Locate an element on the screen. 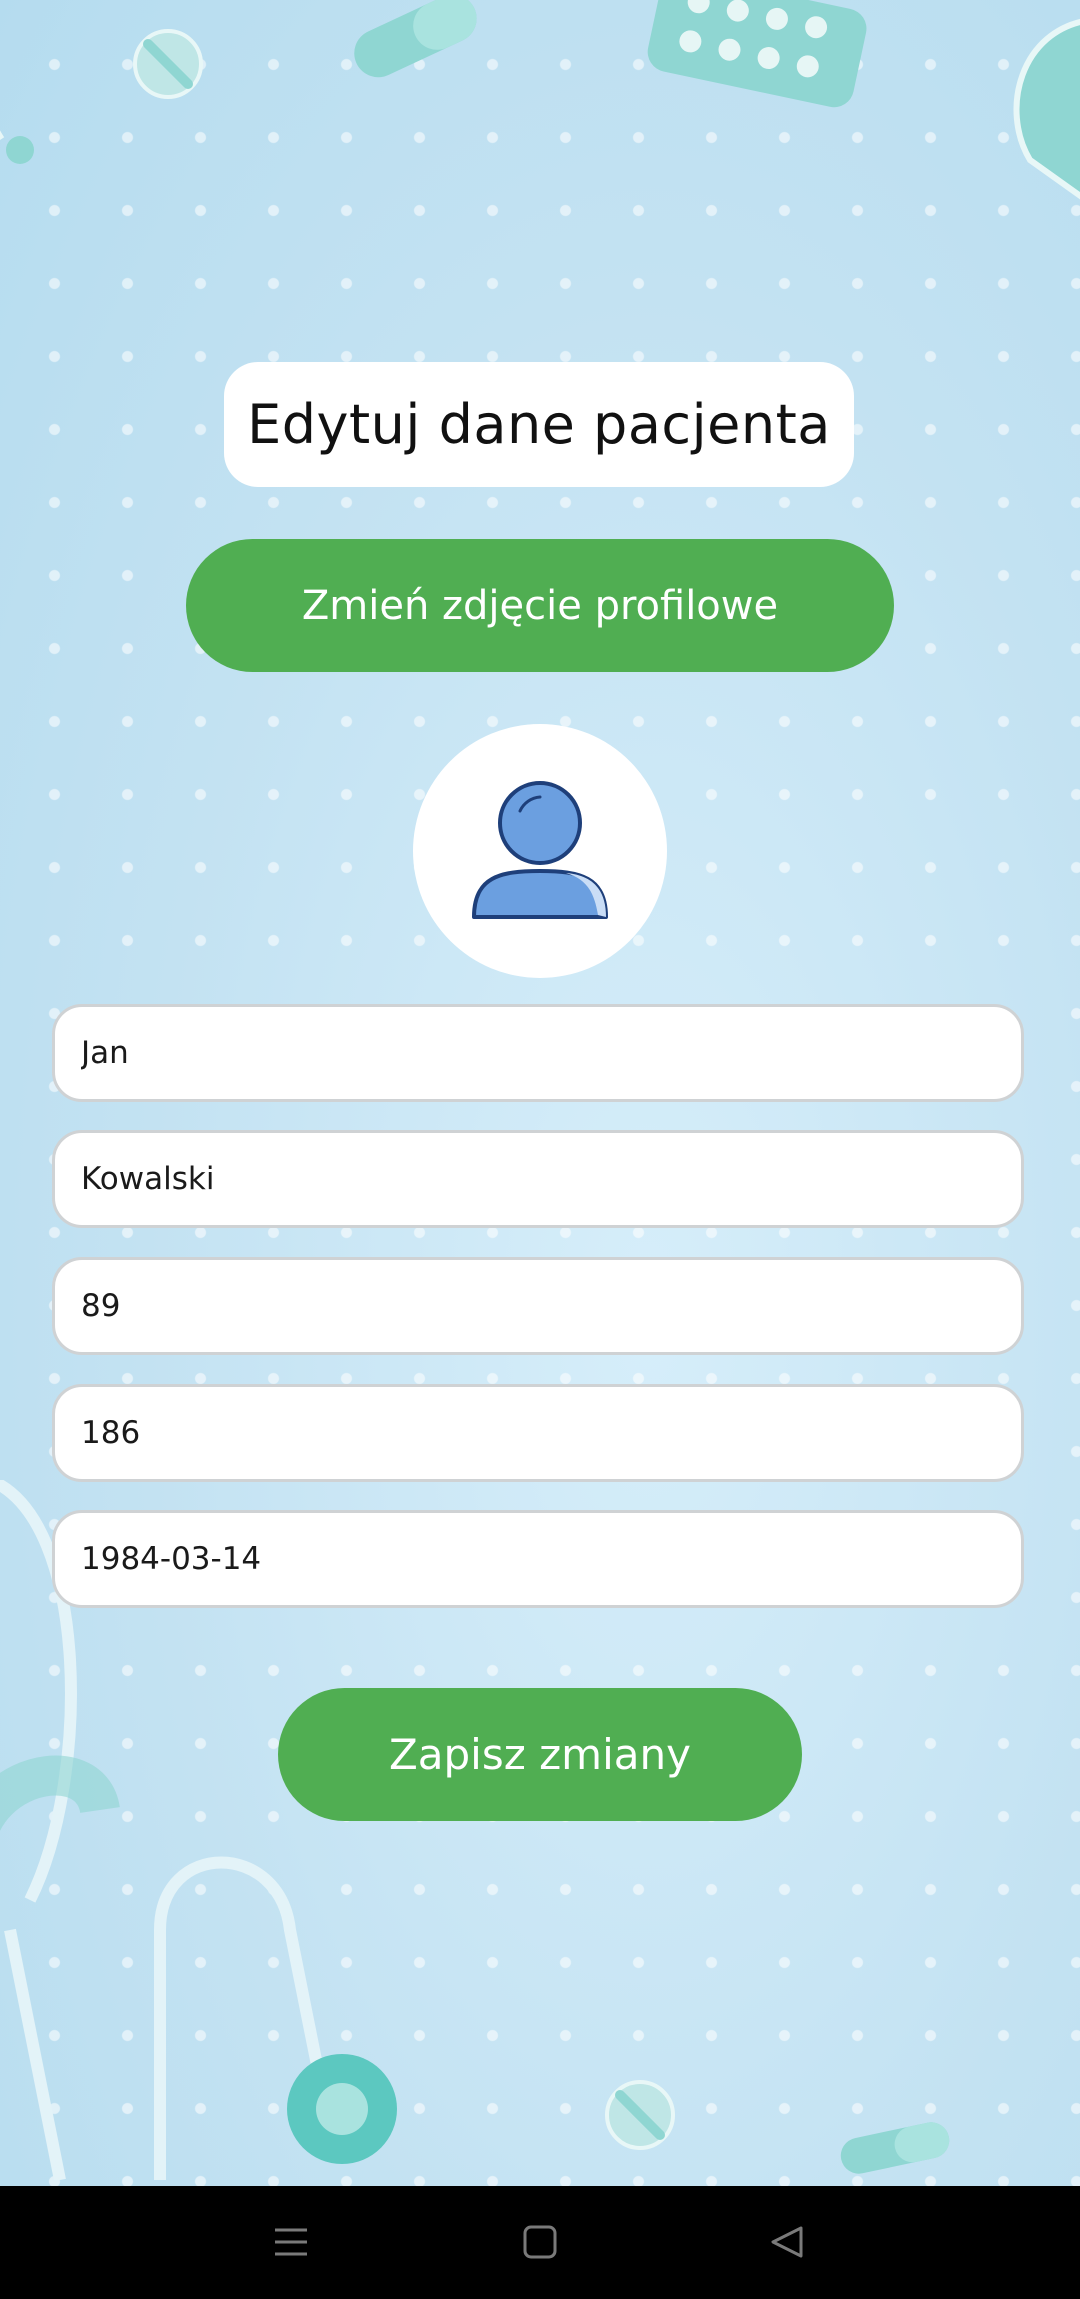 This screenshot has height=2299, width=1080. stethoscope-icon is located at coordinates (17, 147).